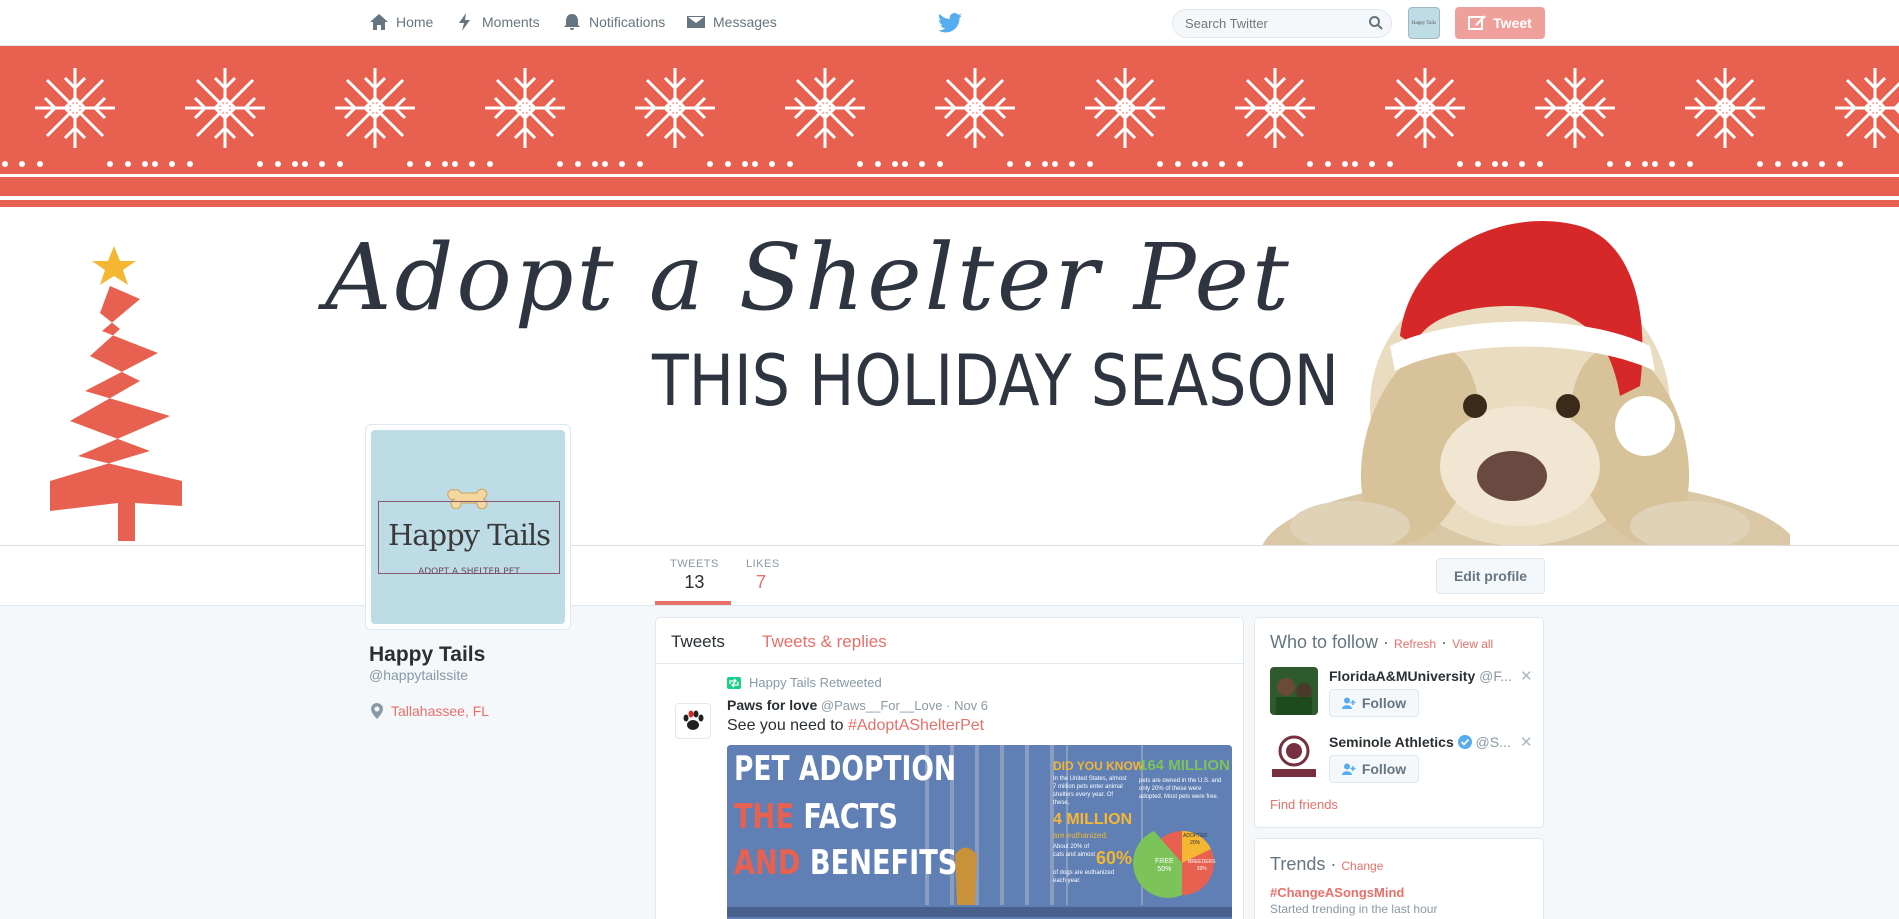 The height and width of the screenshot is (919, 1899). Describe the element at coordinates (1327, 864) in the screenshot. I see `trends-header: Trends · Change` at that location.